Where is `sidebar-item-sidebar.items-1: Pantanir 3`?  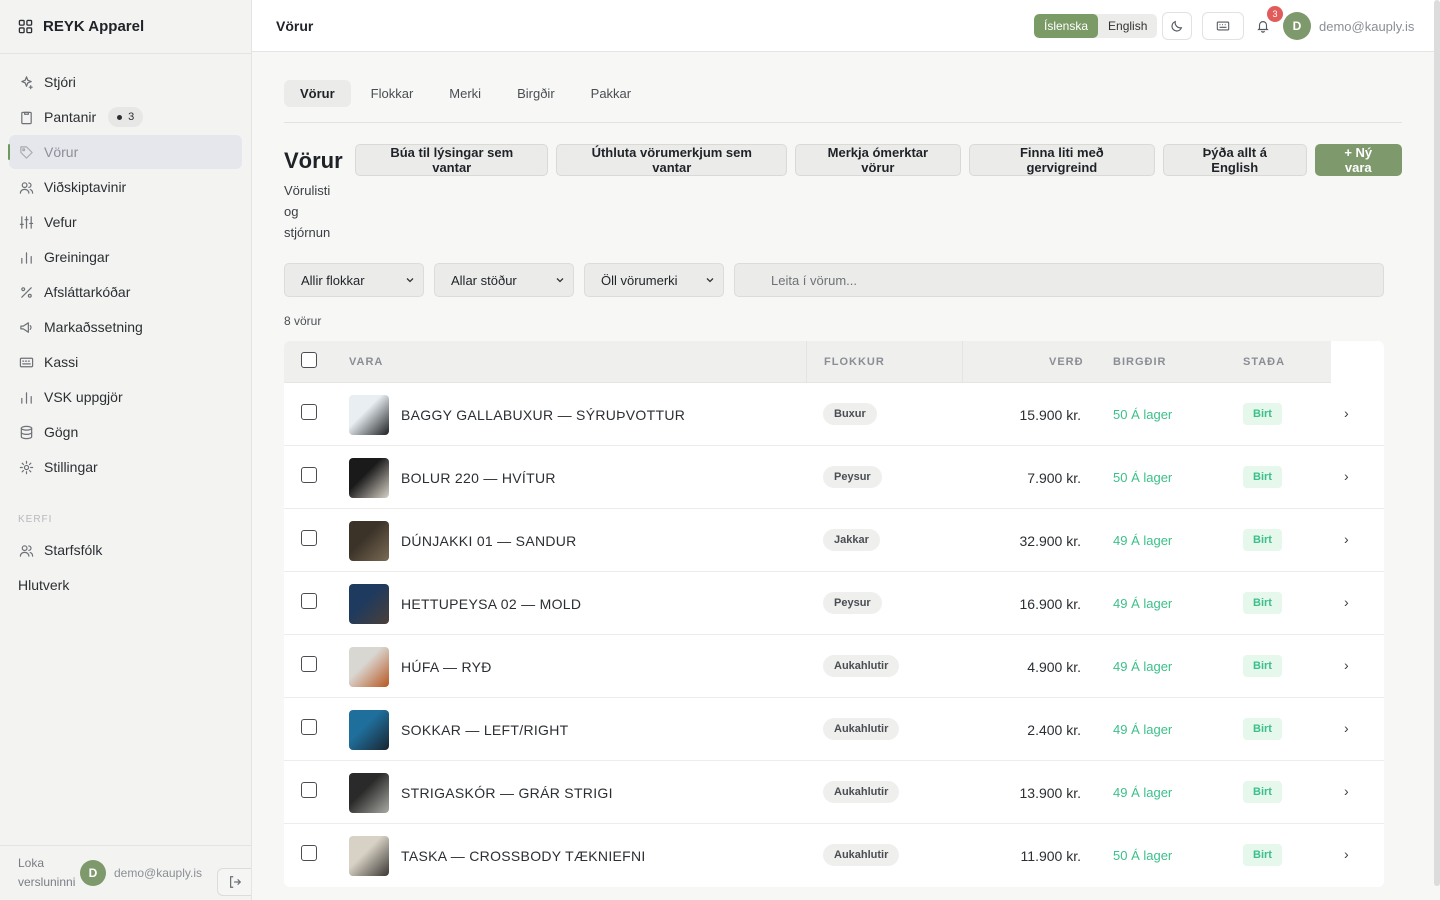
sidebar-item-sidebar.items-1: Pantanir 3 is located at coordinates (125, 117).